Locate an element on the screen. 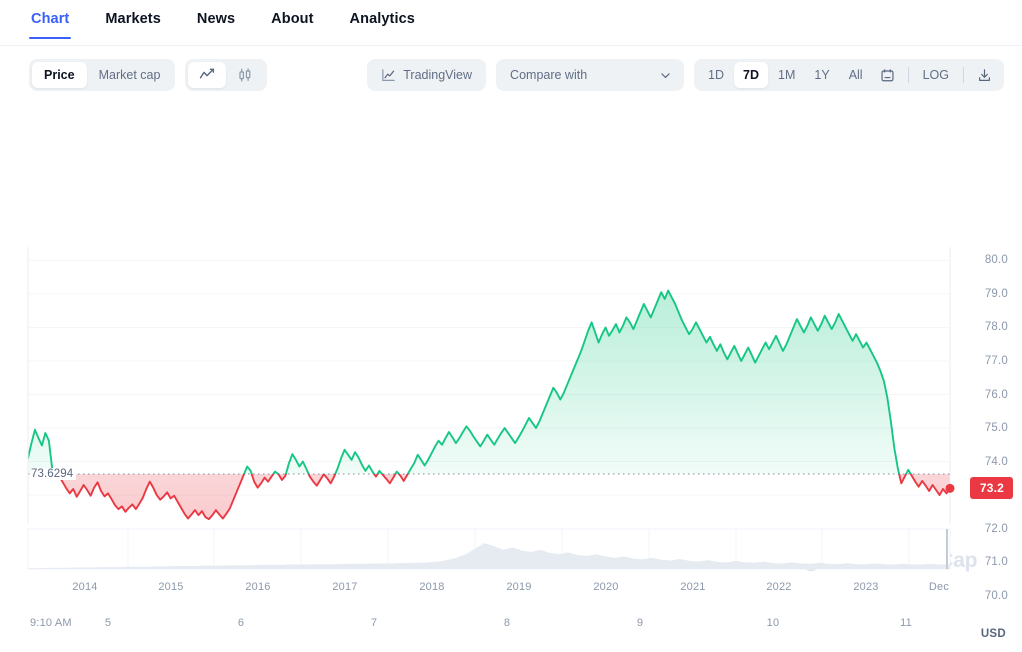 The width and height of the screenshot is (1022, 652). metric-marketcap-button: Market cap is located at coordinates (130, 75).